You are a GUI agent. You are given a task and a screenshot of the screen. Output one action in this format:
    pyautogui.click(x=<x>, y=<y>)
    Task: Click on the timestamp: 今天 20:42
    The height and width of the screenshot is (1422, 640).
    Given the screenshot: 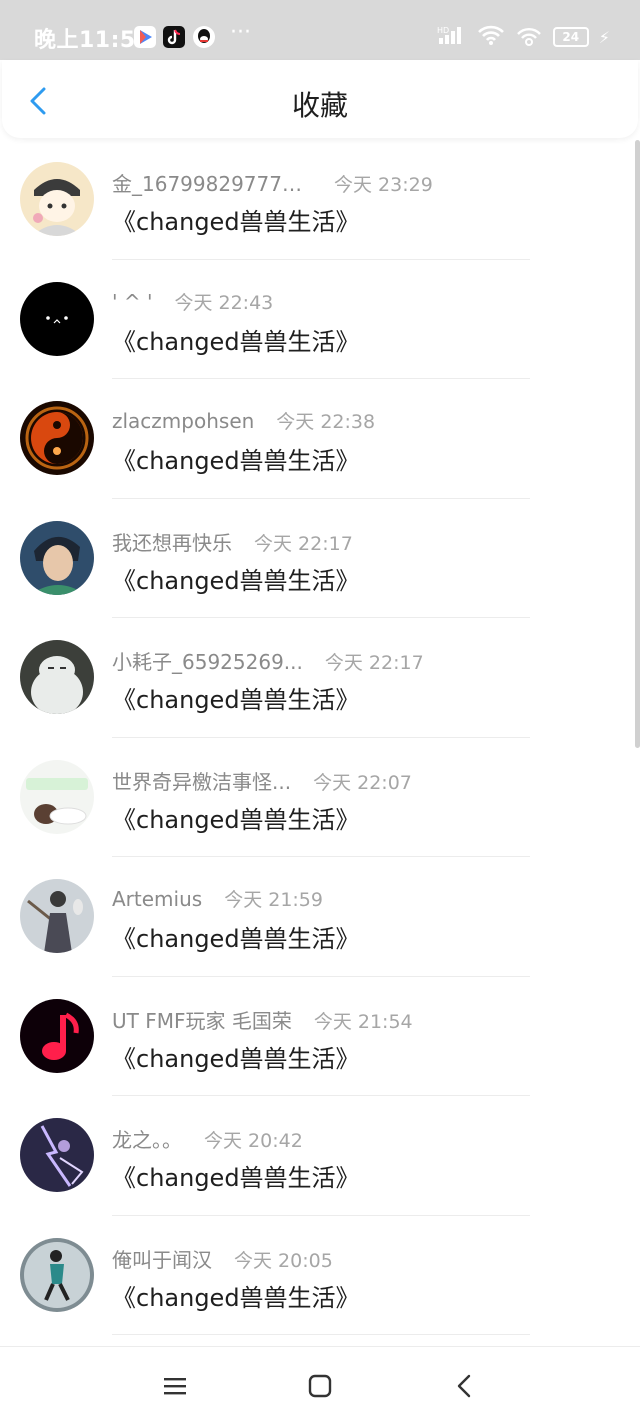 What is the action you would take?
    pyautogui.click(x=253, y=1141)
    